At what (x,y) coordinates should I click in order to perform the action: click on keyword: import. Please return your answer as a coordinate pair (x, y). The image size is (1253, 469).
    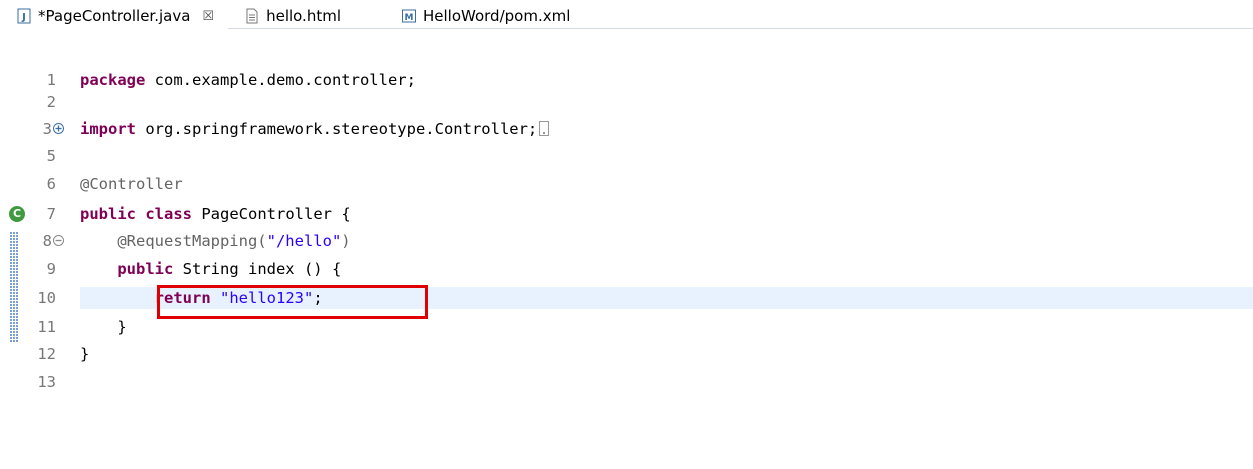
    Looking at the image, I should click on (108, 129).